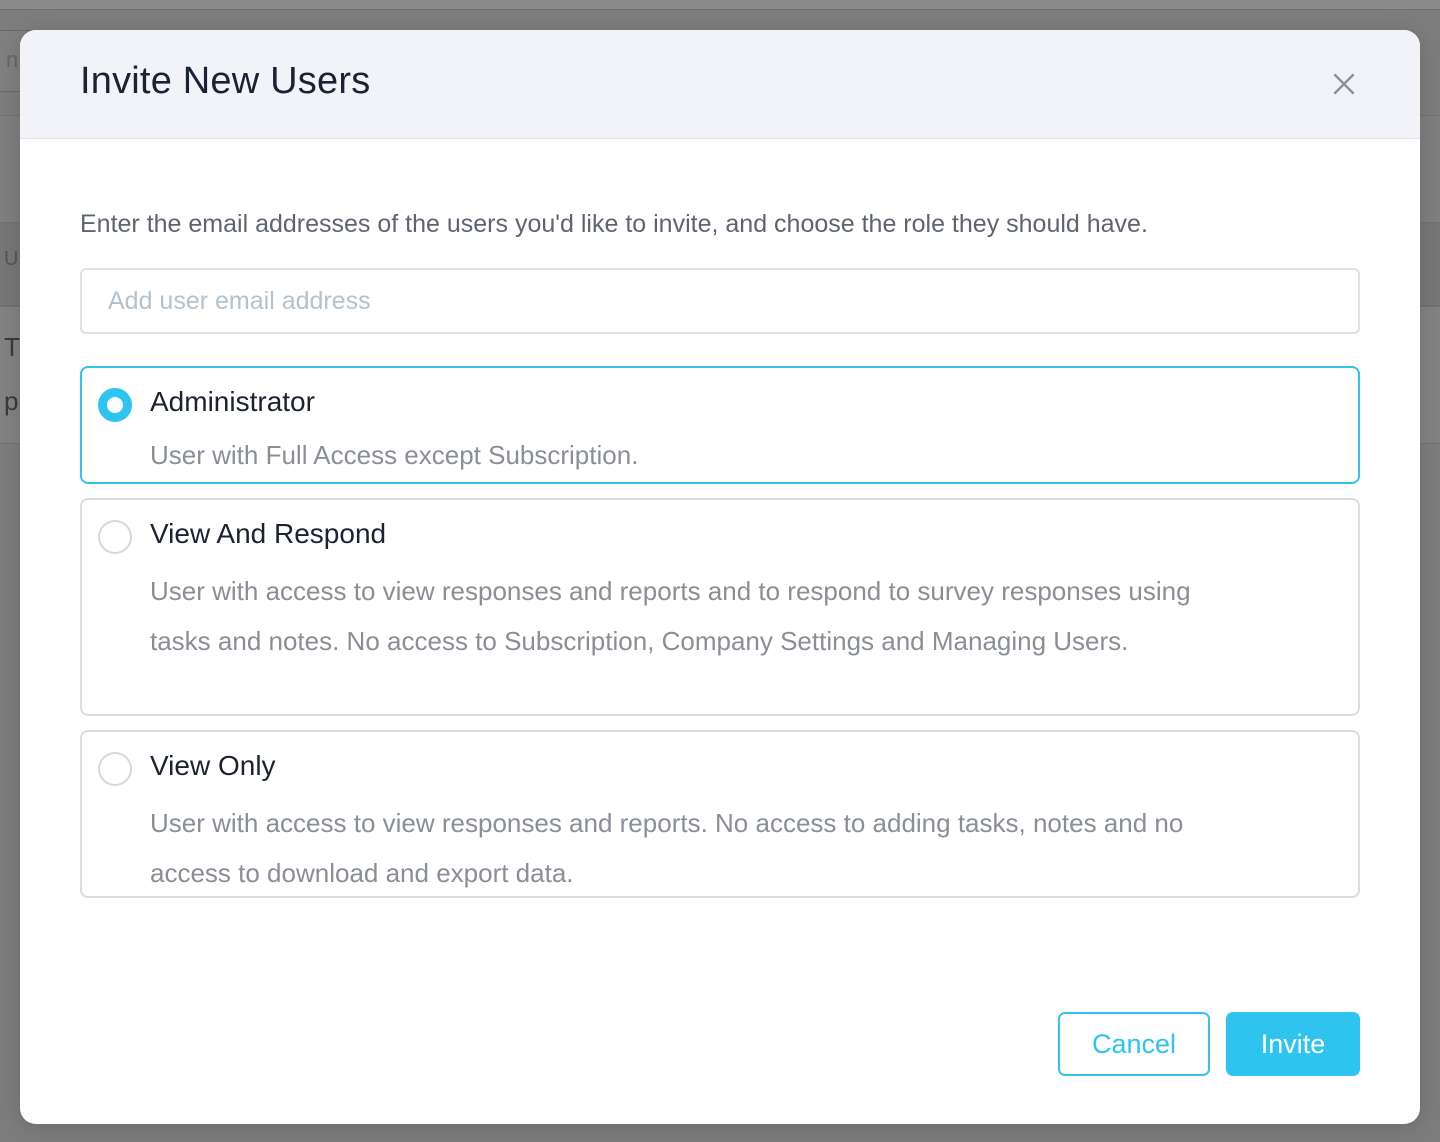  What do you see at coordinates (12, 347) in the screenshot?
I see `background-text: T` at bounding box center [12, 347].